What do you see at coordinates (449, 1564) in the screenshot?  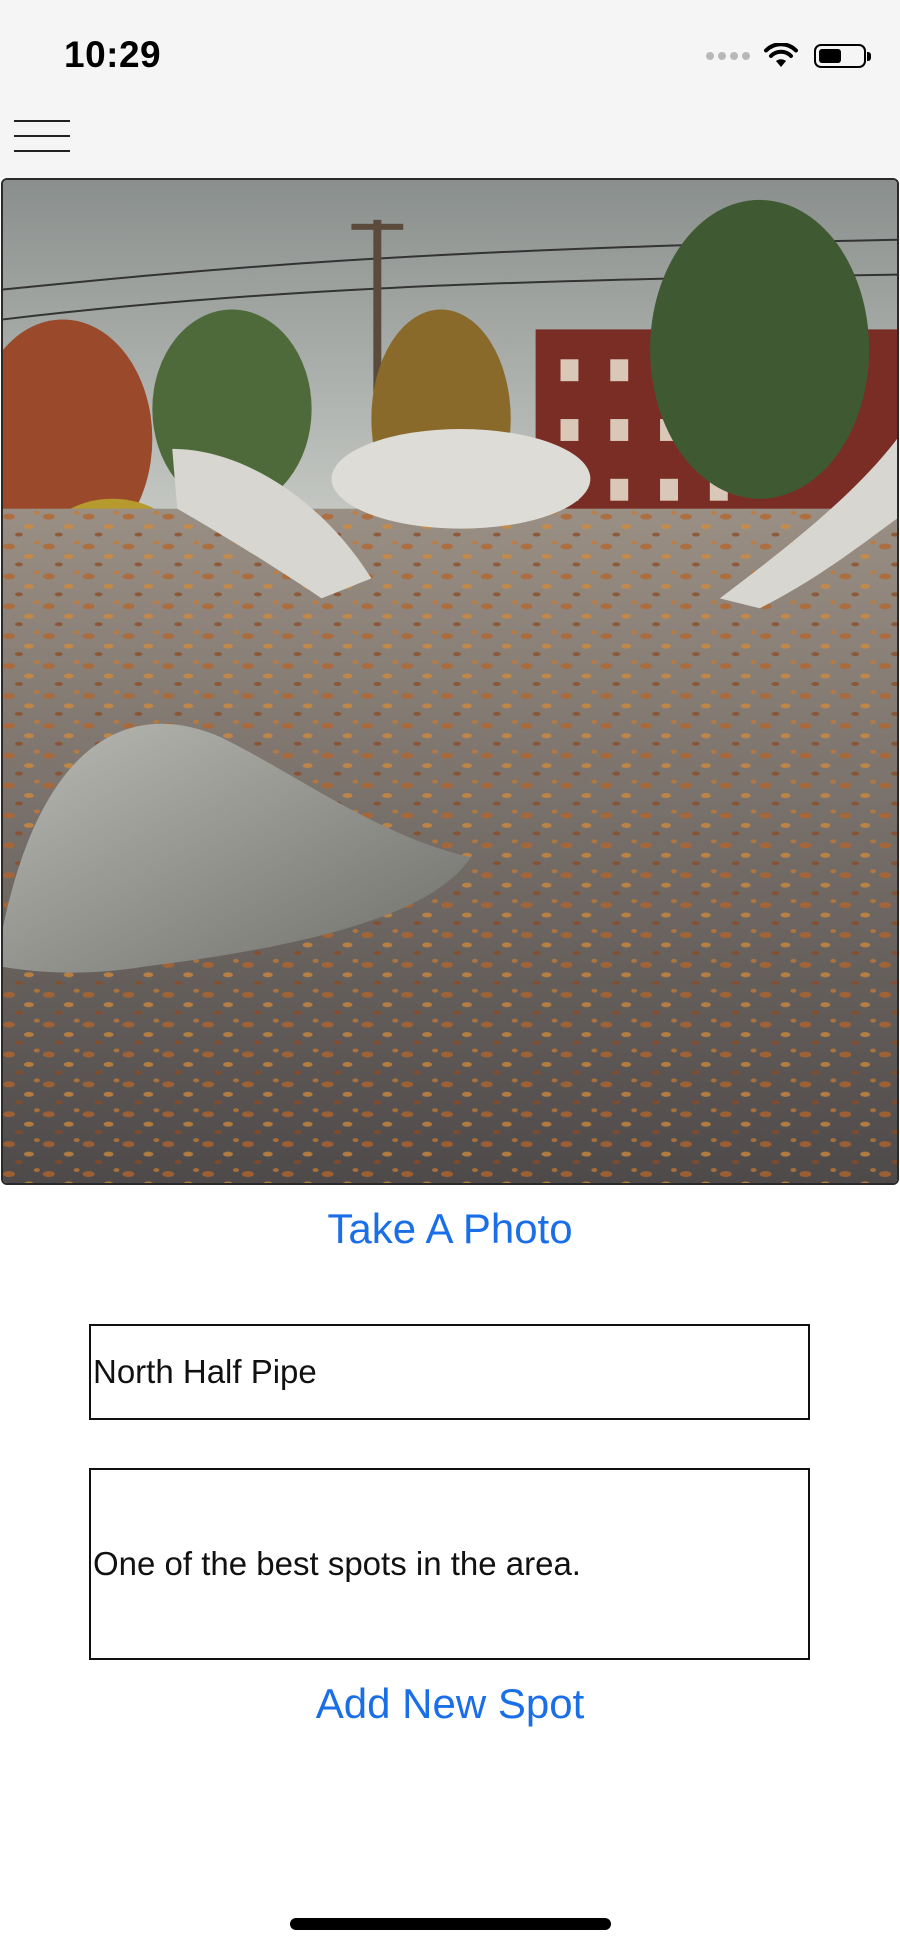 I see `spot-description-field: One of the best spots in the area.` at bounding box center [449, 1564].